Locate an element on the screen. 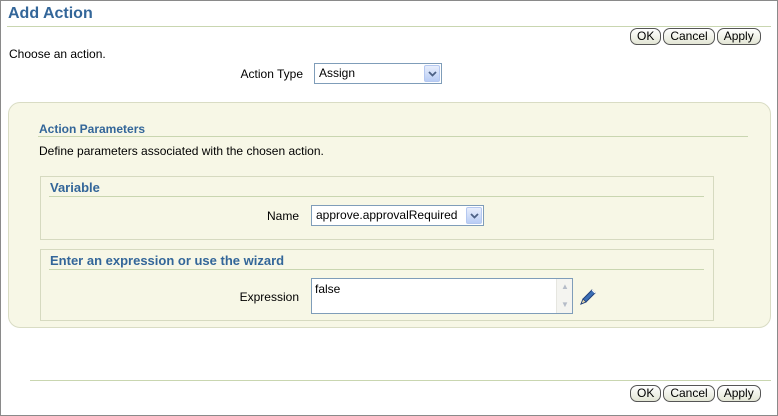 This screenshot has height=416, width=778. action-type-label: Action Type is located at coordinates (271, 74).